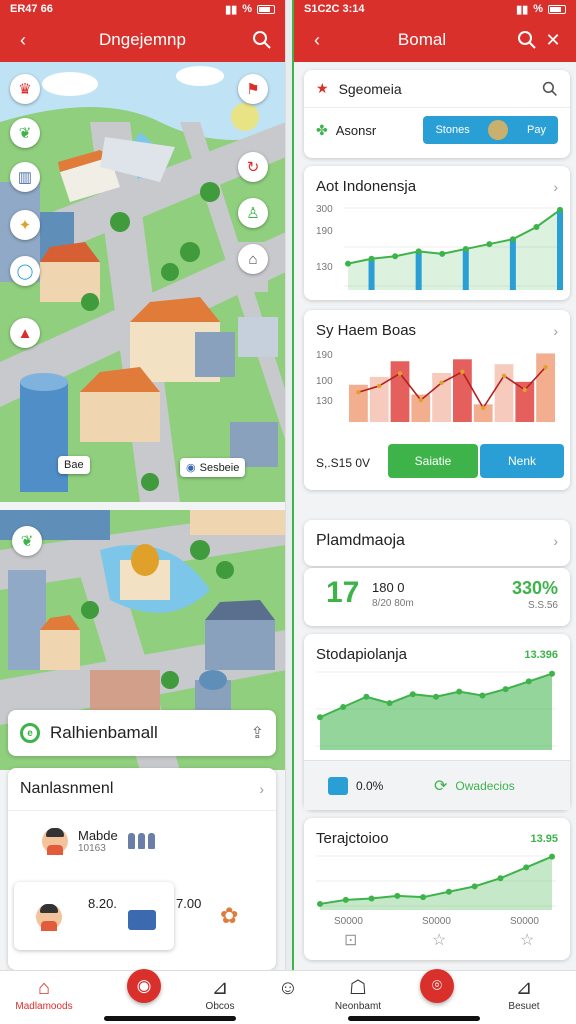 The width and height of the screenshot is (576, 1024). I want to click on status-bar: S1C2C 3:14 ▮▮ %, so click(435, 9).